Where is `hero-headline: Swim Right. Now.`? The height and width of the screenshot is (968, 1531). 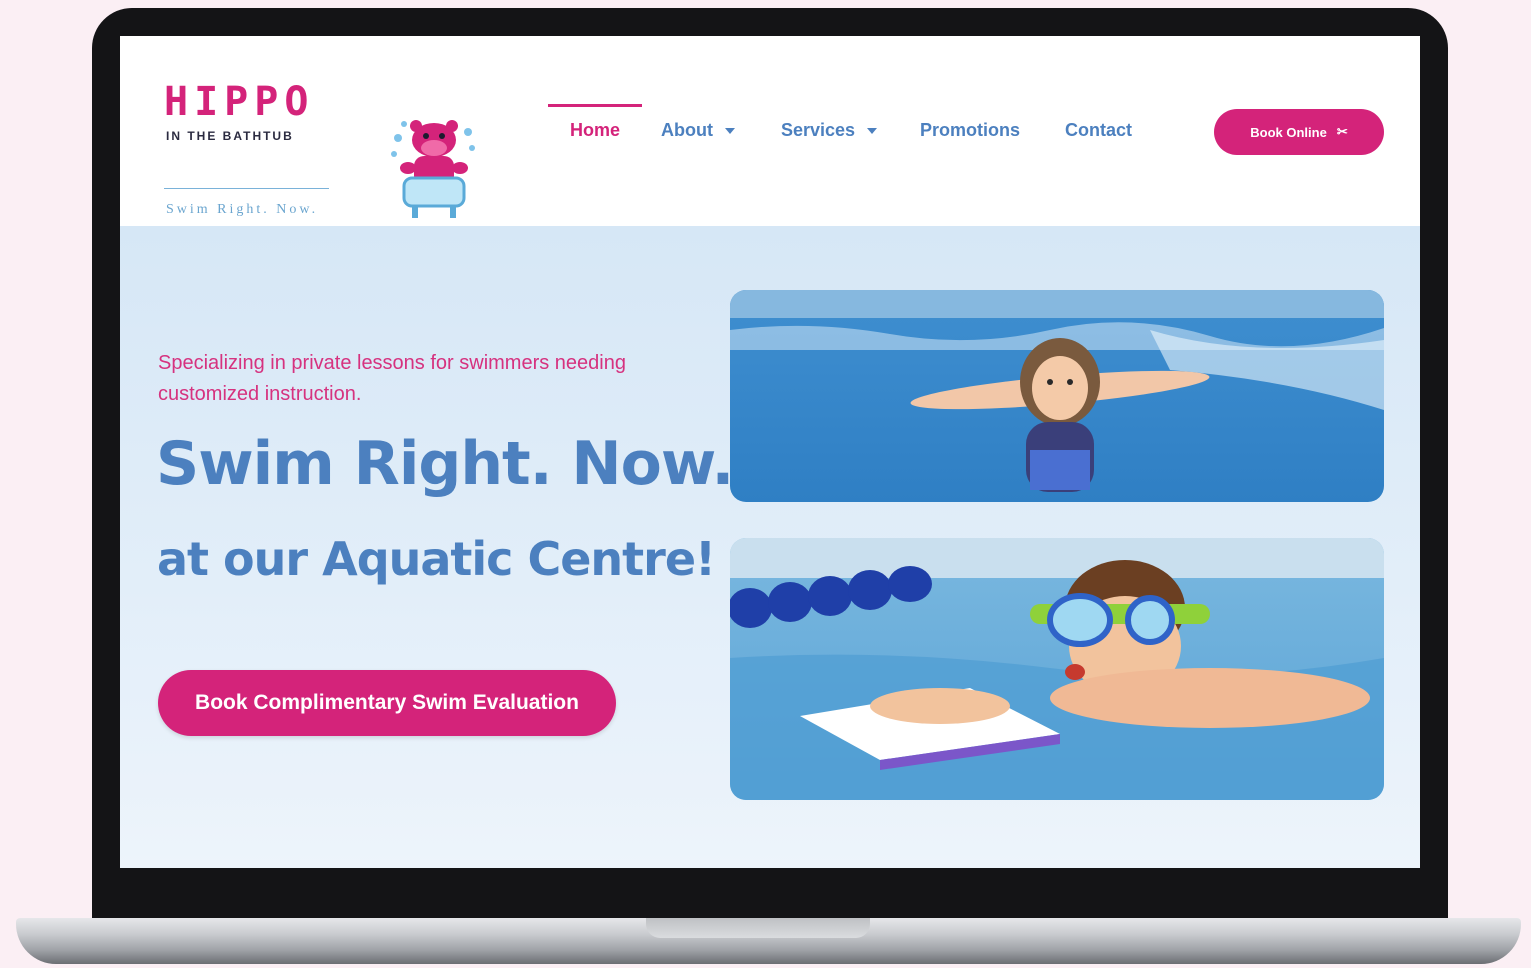
hero-headline: Swim Right. Now. is located at coordinates (445, 464).